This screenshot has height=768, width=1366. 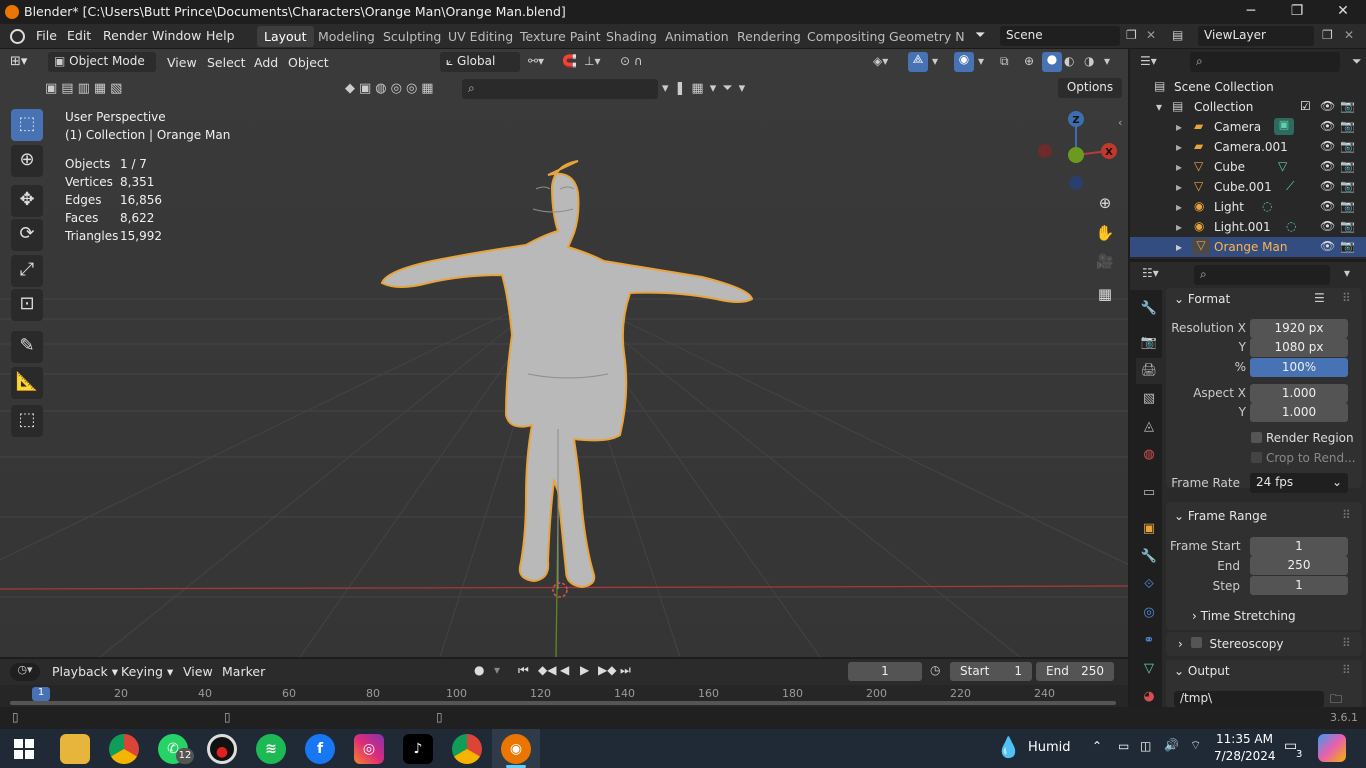 What do you see at coordinates (1075, 671) in the screenshot?
I see `timeline-end-field: End 250` at bounding box center [1075, 671].